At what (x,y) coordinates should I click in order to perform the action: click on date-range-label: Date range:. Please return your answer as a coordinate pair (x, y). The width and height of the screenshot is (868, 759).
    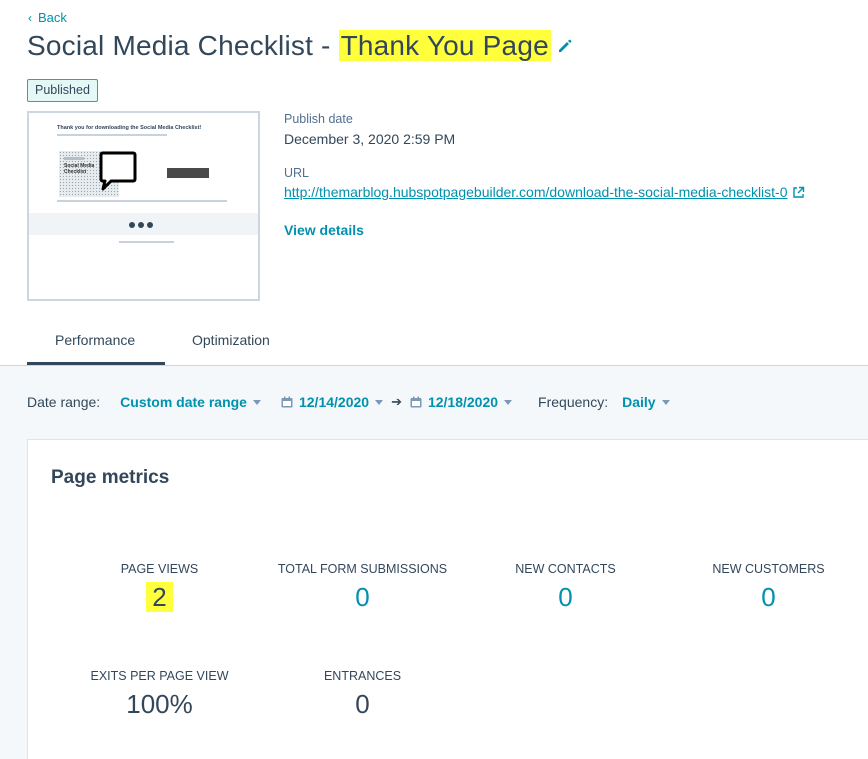
    Looking at the image, I should click on (64, 402).